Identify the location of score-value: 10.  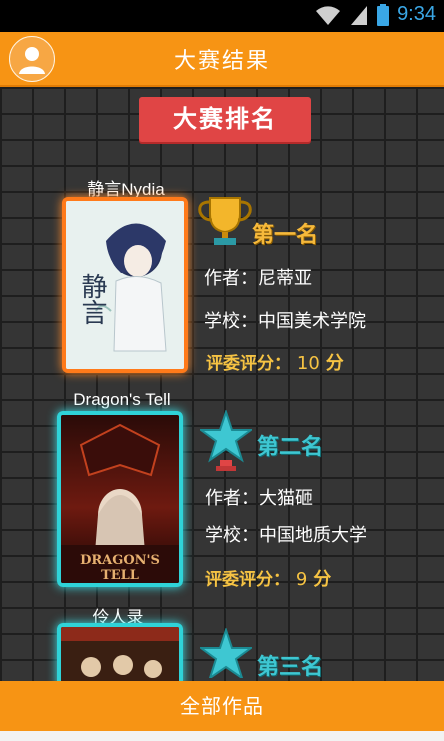
(308, 363).